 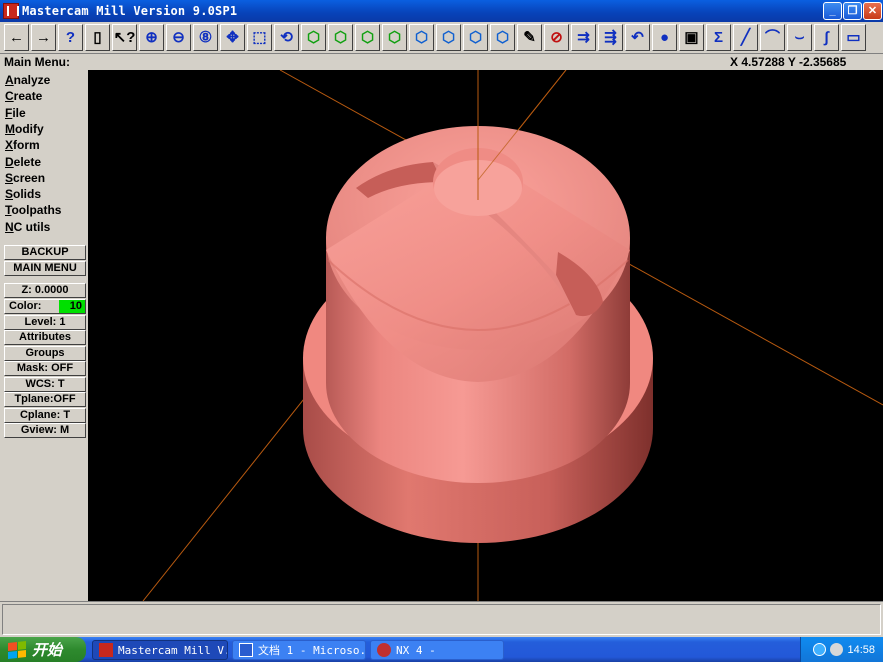 I want to click on network-icon, so click(x=820, y=649).